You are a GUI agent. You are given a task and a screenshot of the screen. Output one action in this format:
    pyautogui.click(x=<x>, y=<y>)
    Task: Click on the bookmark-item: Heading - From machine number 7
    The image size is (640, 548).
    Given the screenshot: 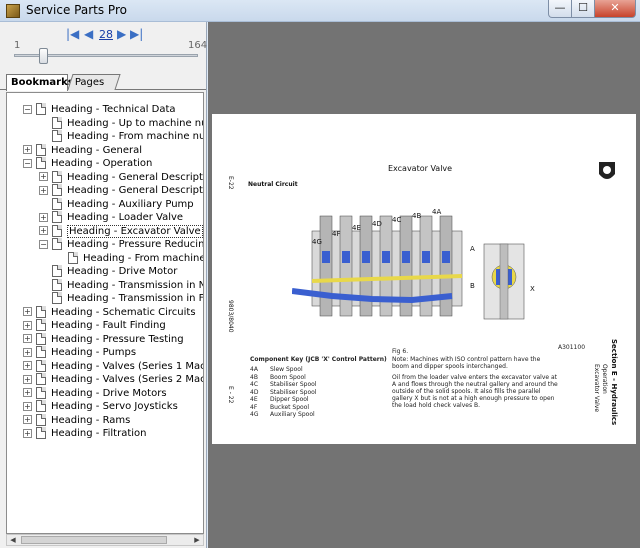 What is the action you would take?
    pyautogui.click(x=121, y=136)
    